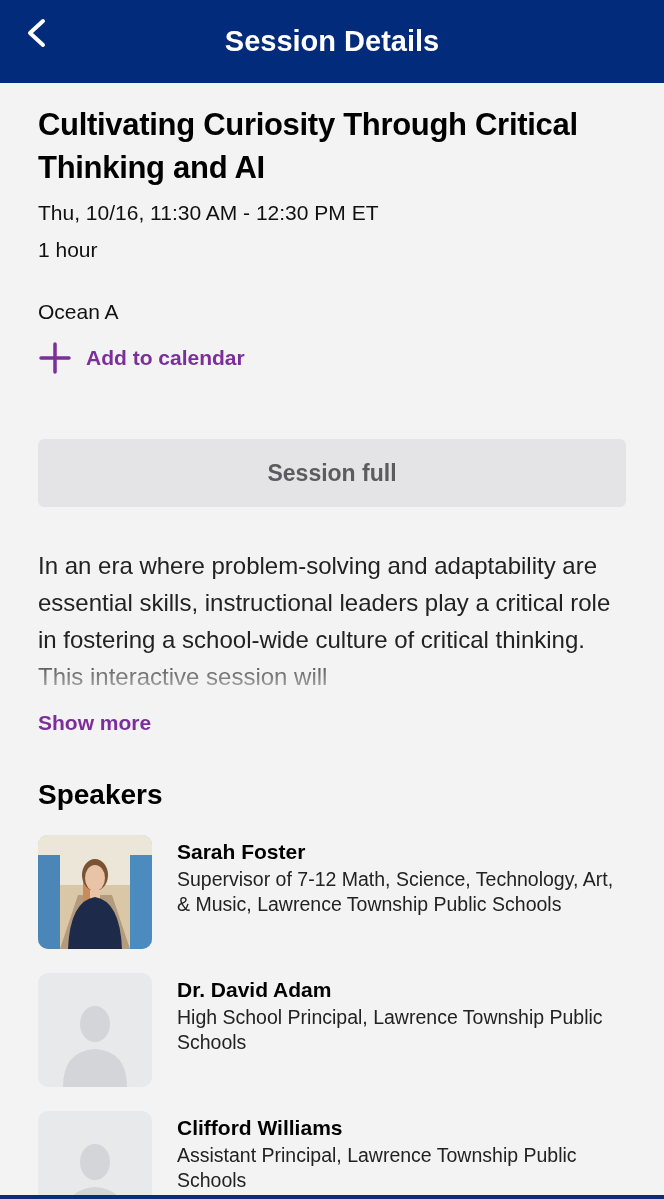 The height and width of the screenshot is (1199, 664). What do you see at coordinates (401, 1128) in the screenshot?
I see `speaker-name: Clifford Williams` at bounding box center [401, 1128].